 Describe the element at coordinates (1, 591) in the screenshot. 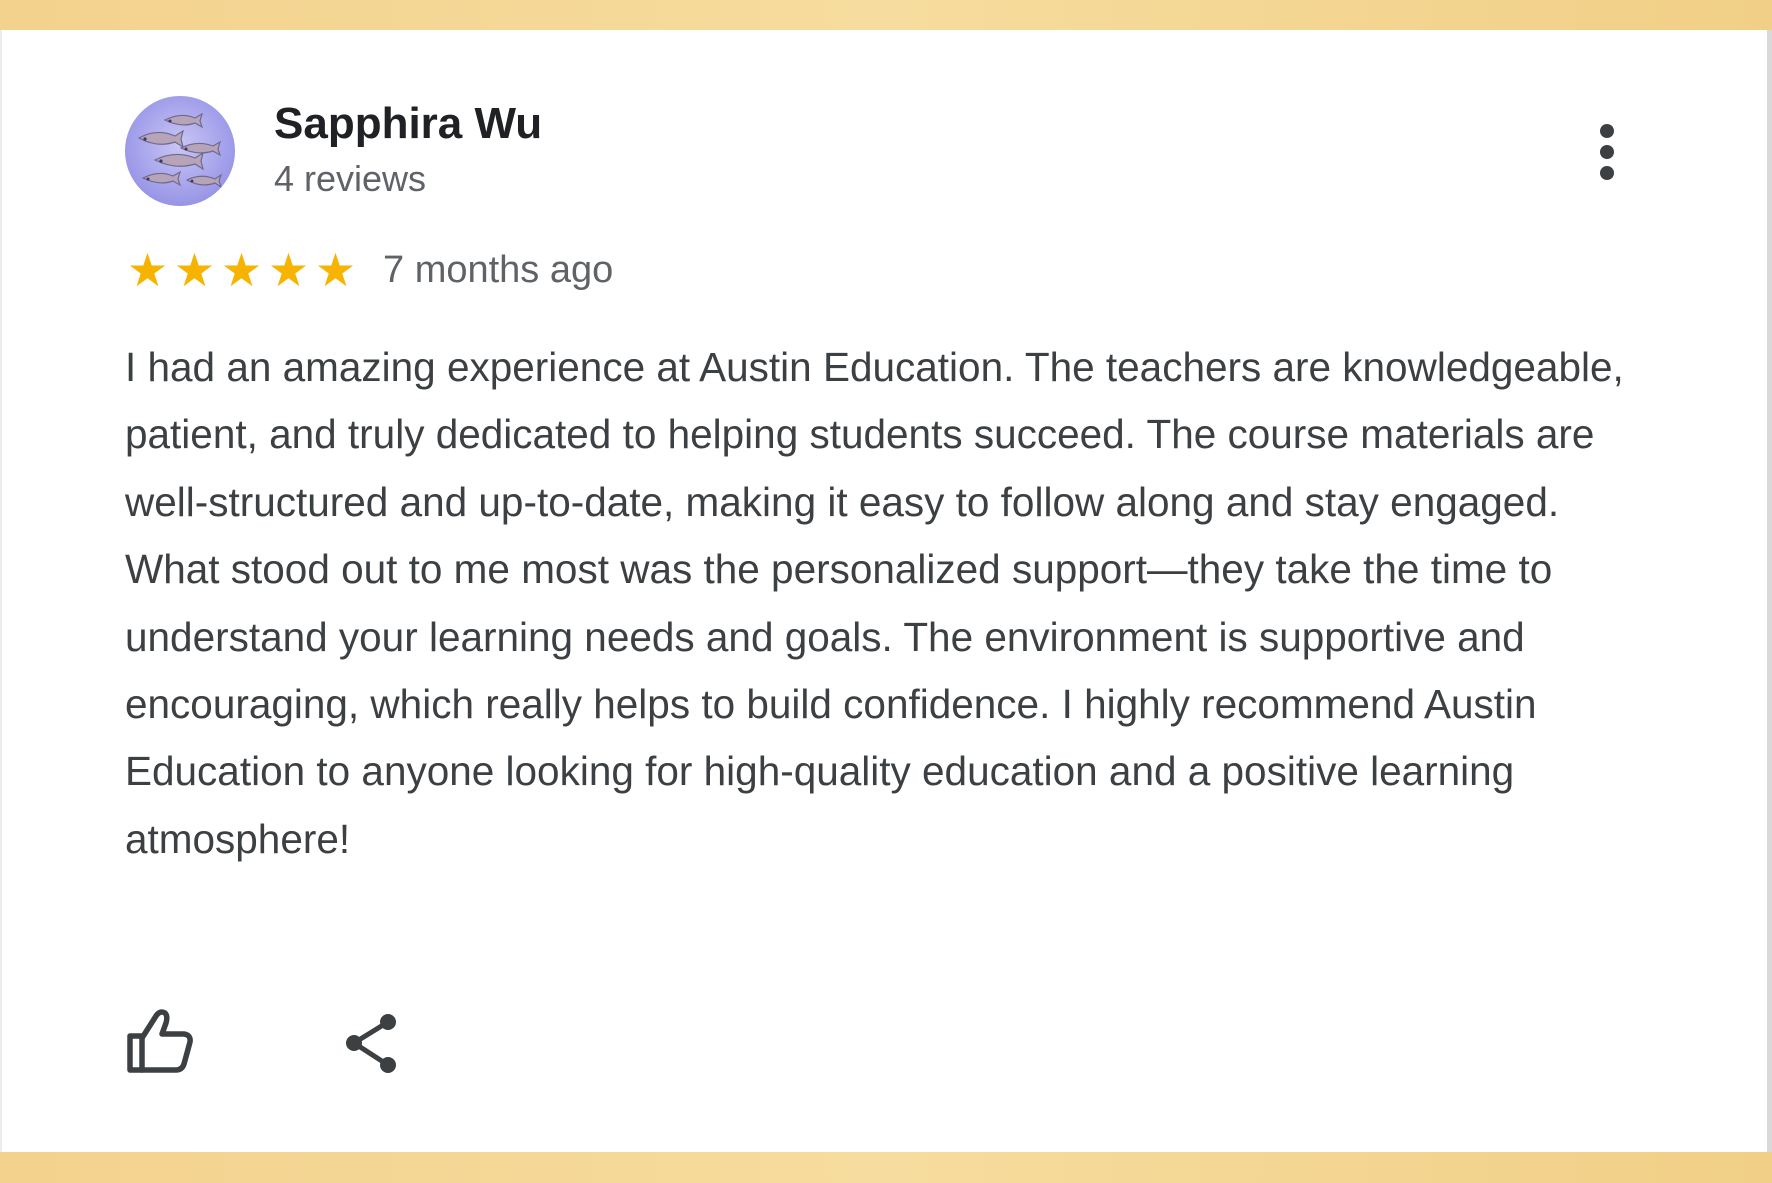

I see `left-edge` at that location.